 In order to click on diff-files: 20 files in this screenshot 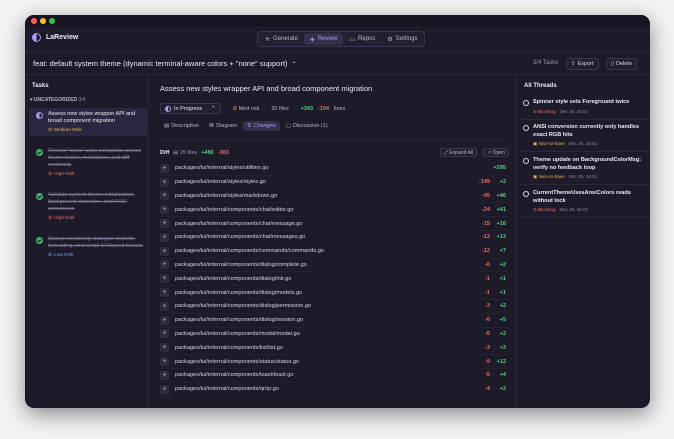, I will do `click(188, 153)`.